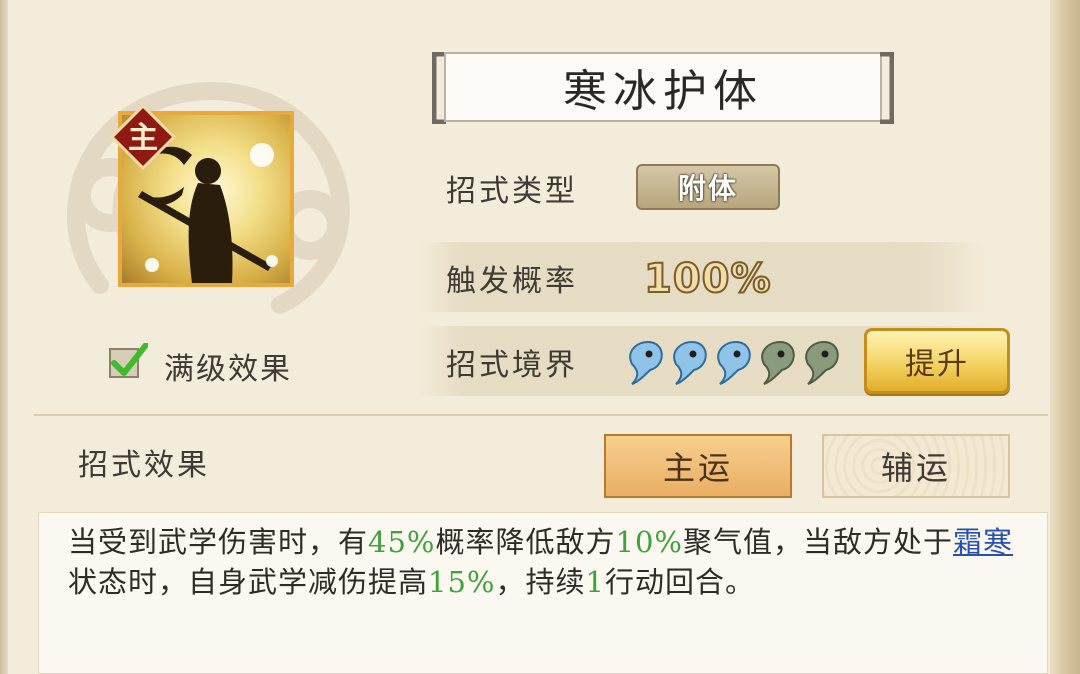 This screenshot has width=1080, height=674. I want to click on skill-type-tag: 附体, so click(708, 187).